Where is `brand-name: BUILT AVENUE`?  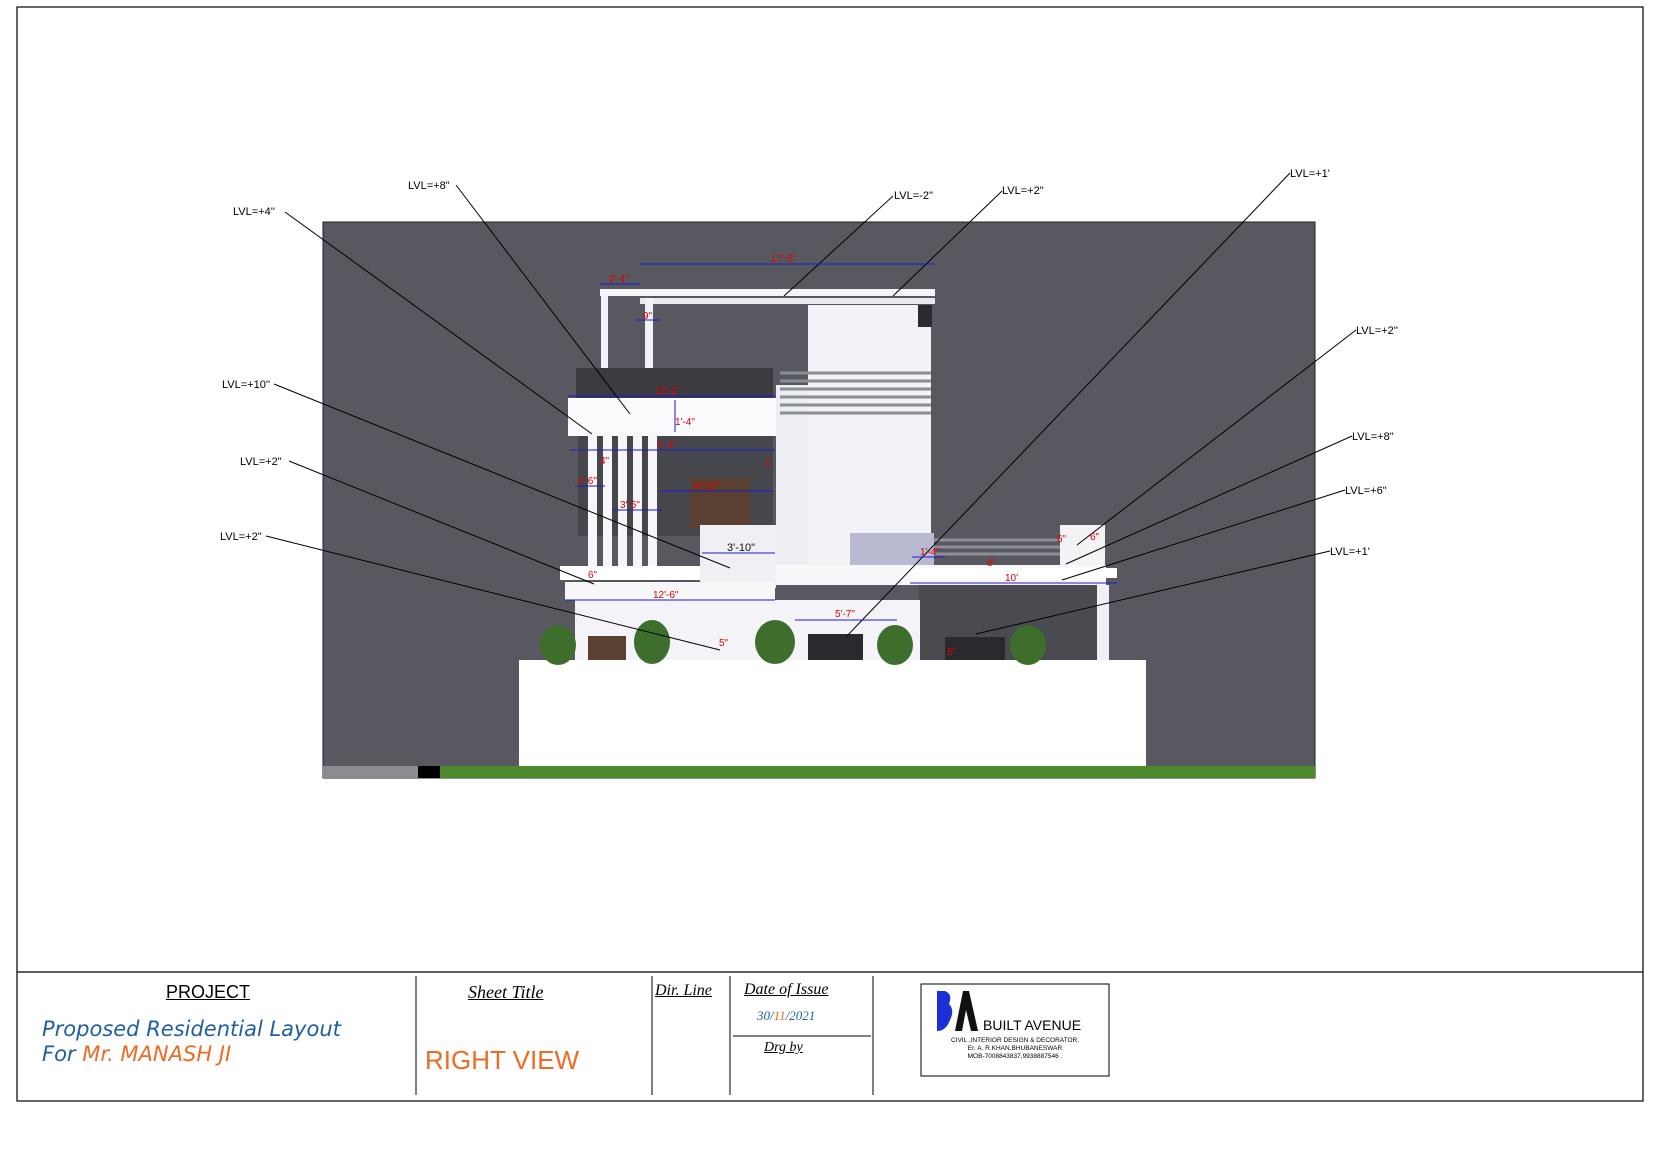
brand-name: BUILT AVENUE is located at coordinates (1032, 1025).